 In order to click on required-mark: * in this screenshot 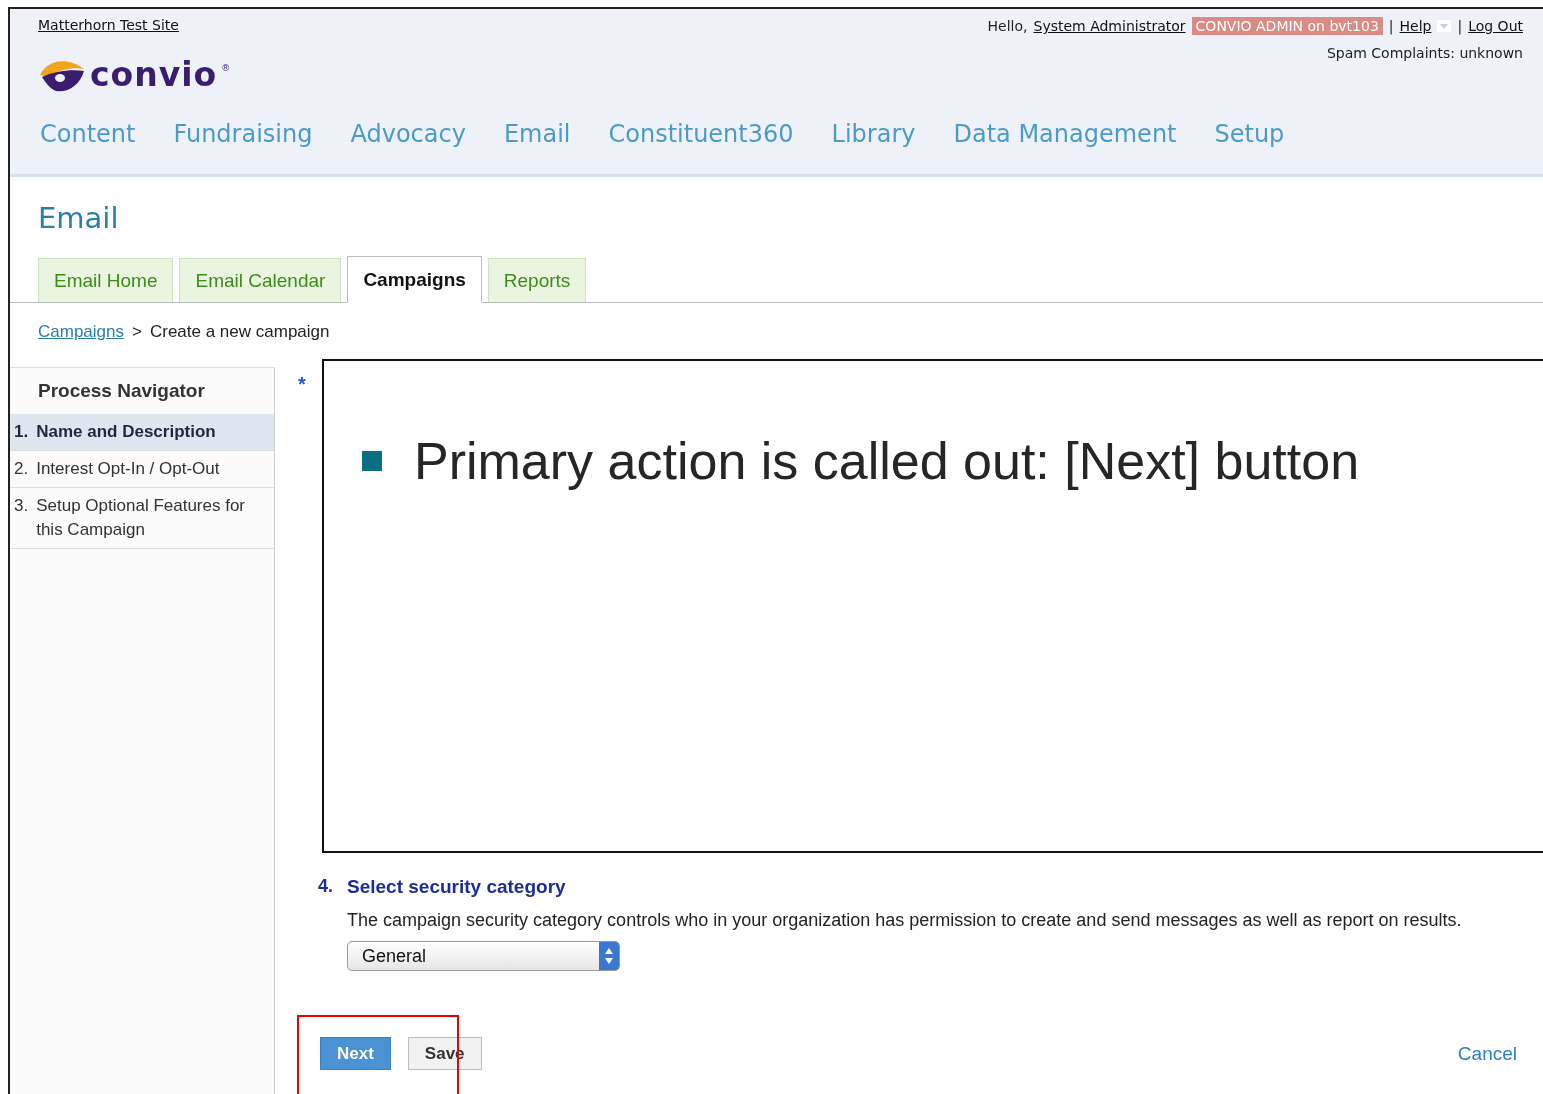, I will do `click(302, 384)`.